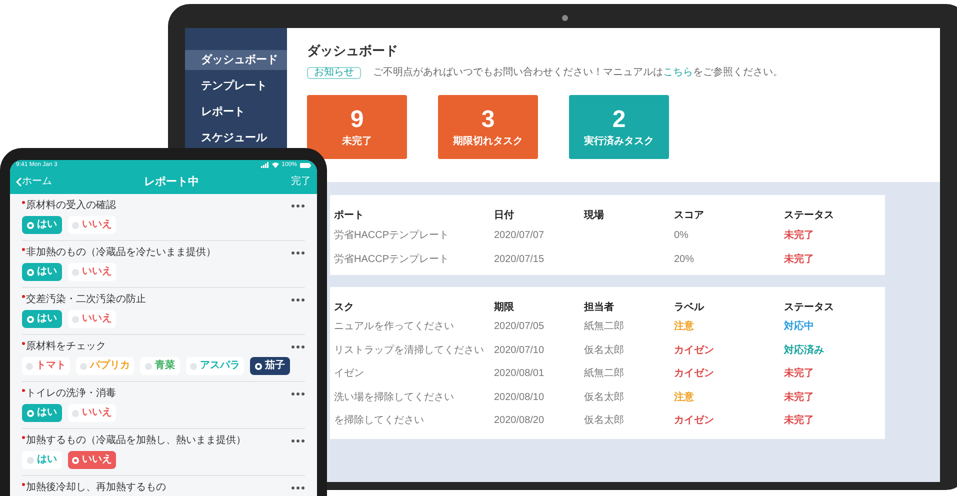 The width and height of the screenshot is (957, 496). What do you see at coordinates (236, 60) in the screenshot?
I see `sidebar-item: ダッシュボード` at bounding box center [236, 60].